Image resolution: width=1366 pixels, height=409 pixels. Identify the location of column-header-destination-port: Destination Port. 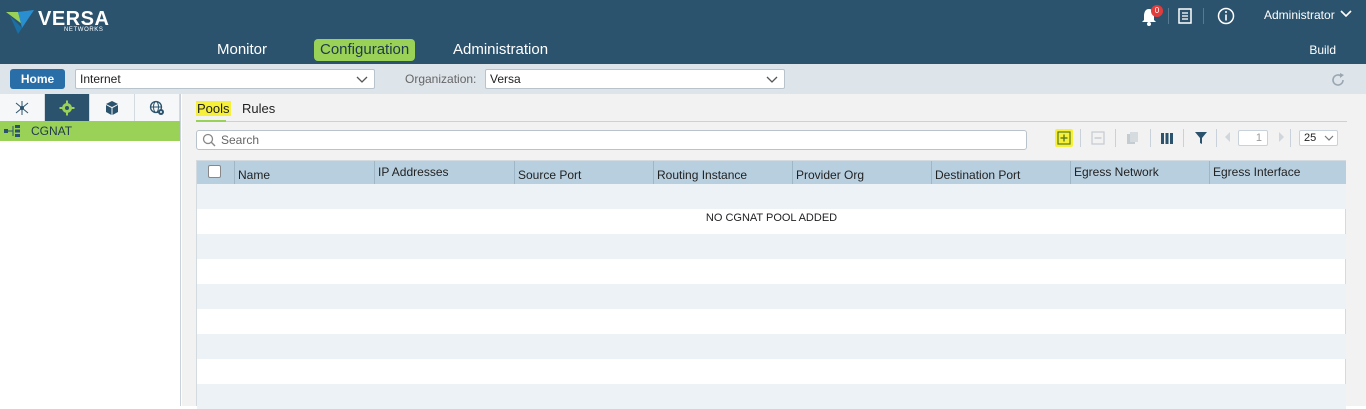
(1000, 172).